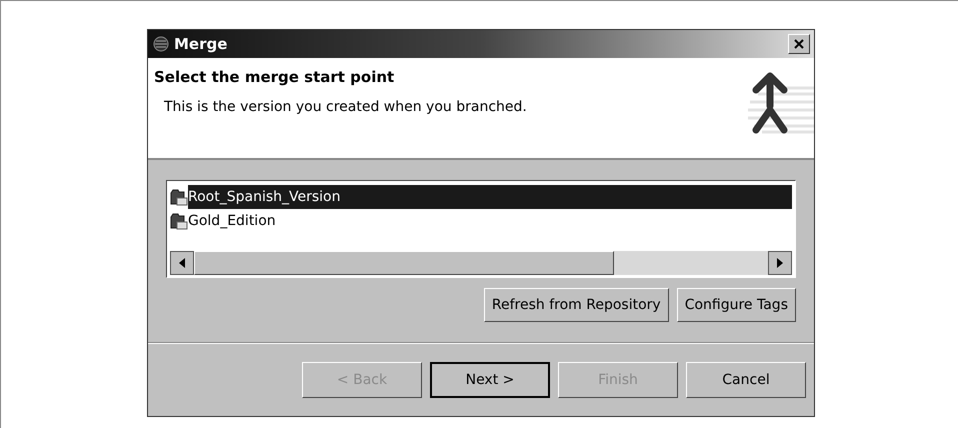 The height and width of the screenshot is (428, 958). I want to click on close-icon, so click(799, 44).